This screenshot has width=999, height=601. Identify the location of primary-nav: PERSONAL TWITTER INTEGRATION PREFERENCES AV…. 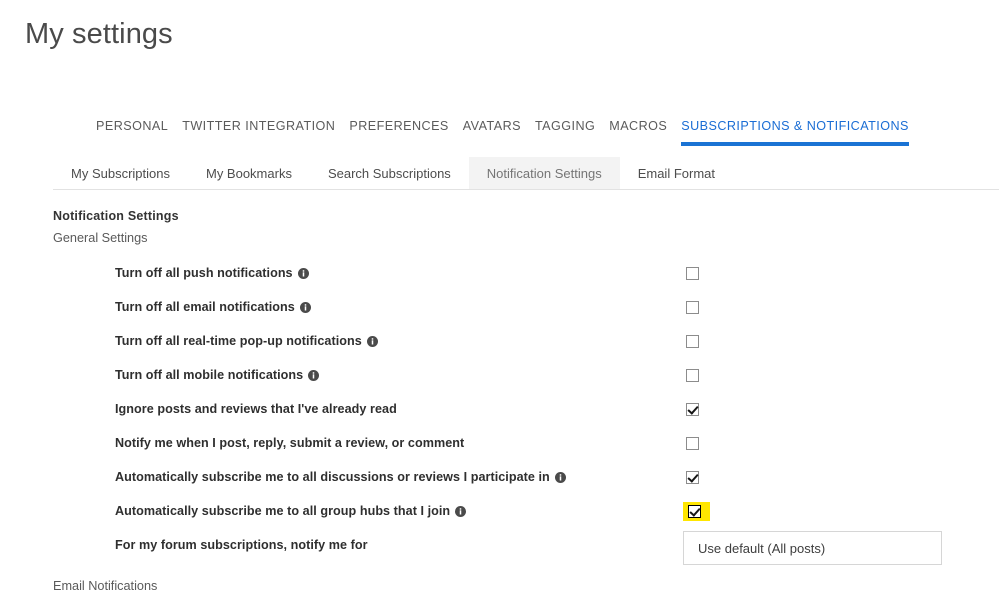
(502, 133).